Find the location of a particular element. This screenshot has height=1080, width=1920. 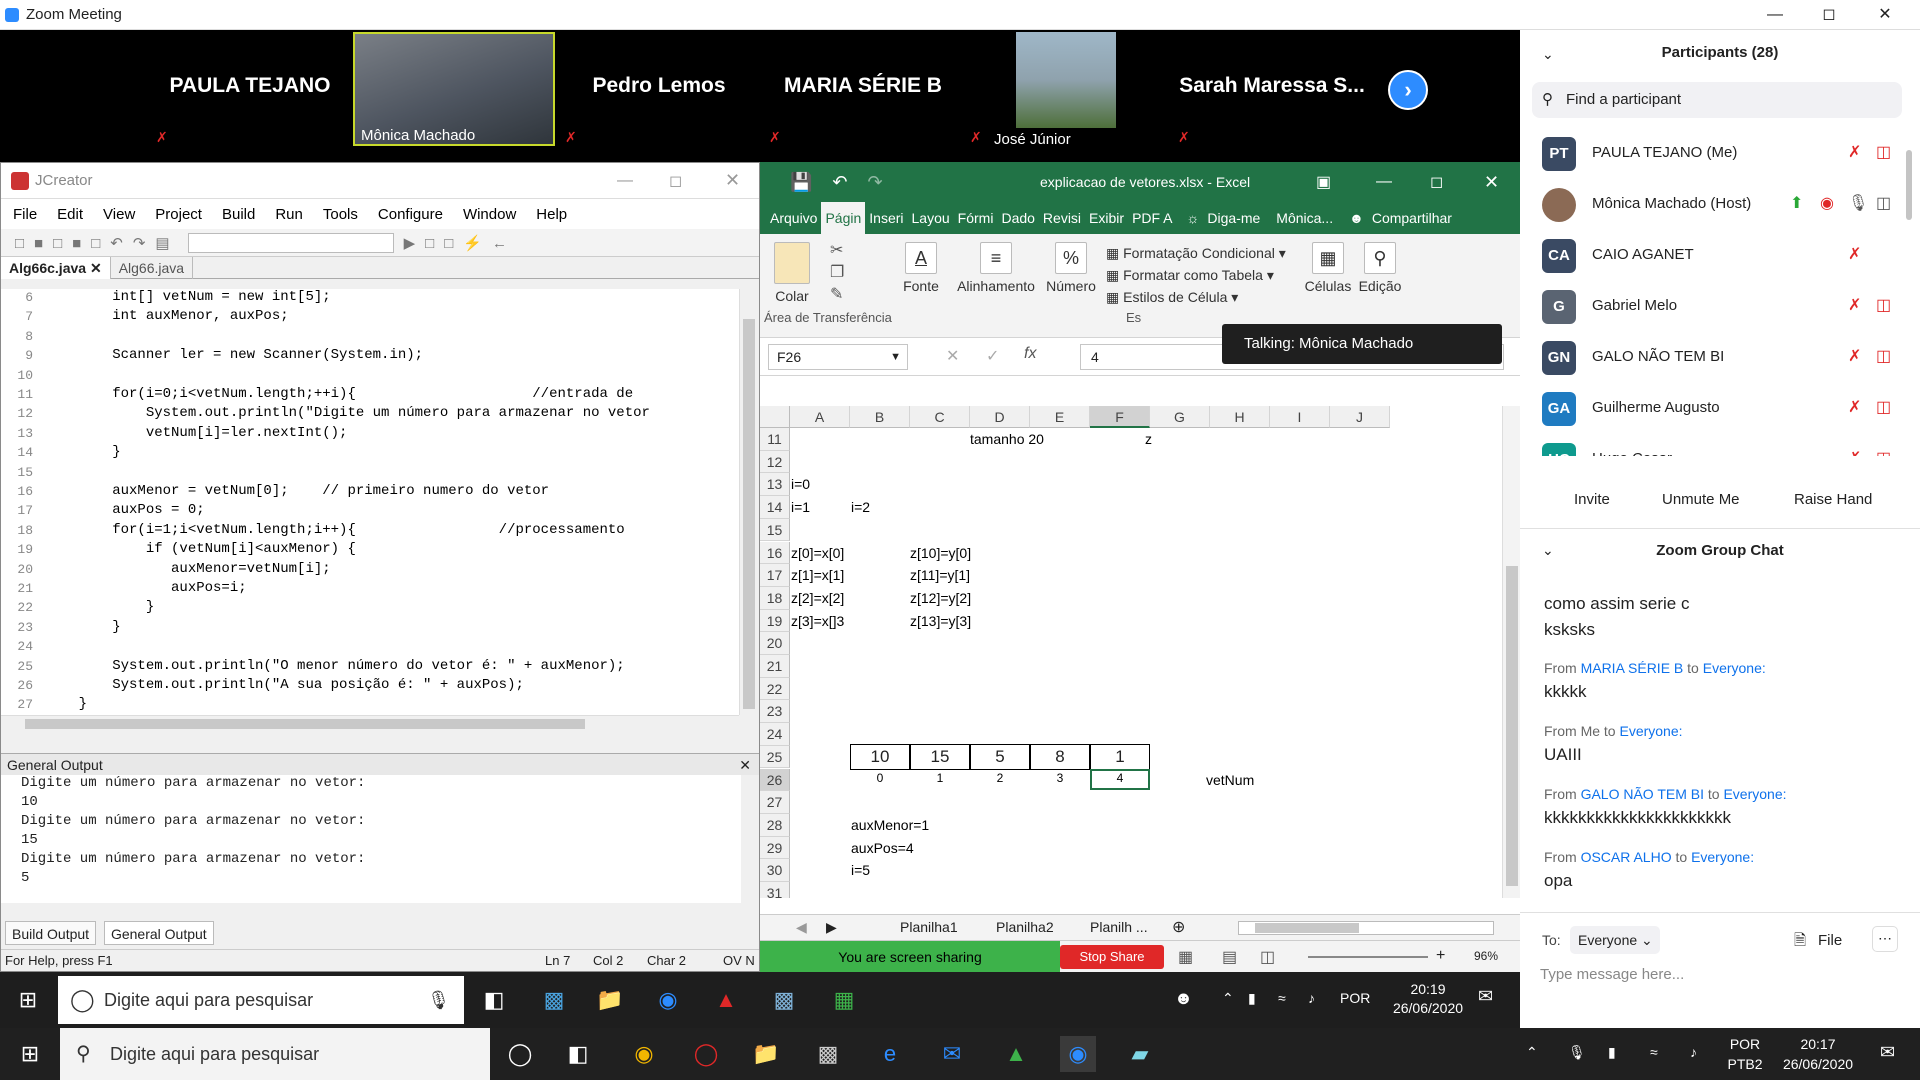

cell-b28: auxMenor=1 is located at coordinates (890, 825).